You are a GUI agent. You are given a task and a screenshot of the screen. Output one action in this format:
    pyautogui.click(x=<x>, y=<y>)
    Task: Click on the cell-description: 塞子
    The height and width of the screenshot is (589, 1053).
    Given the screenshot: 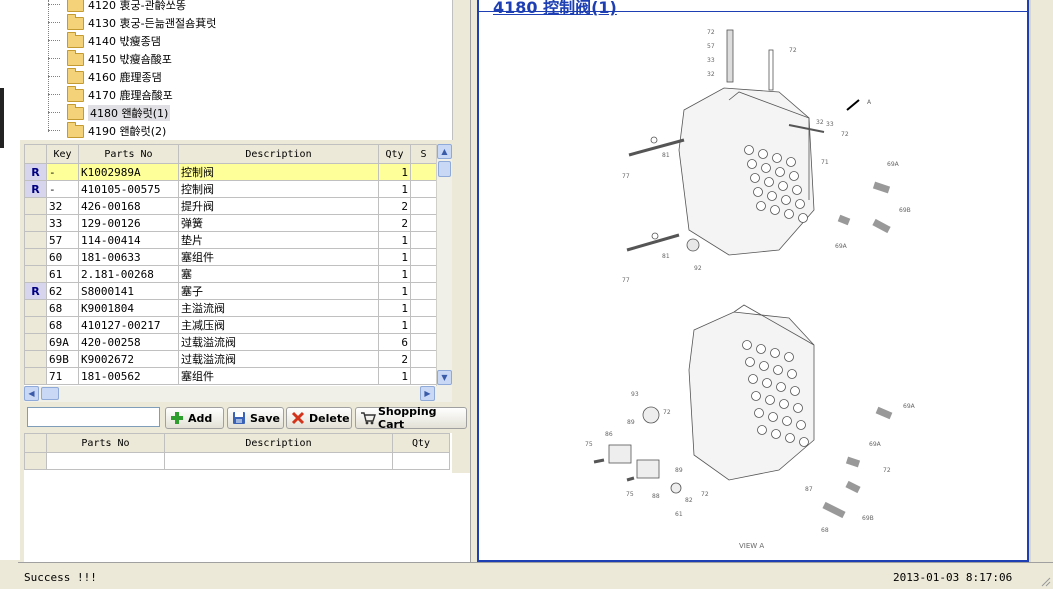 What is the action you would take?
    pyautogui.click(x=278, y=291)
    